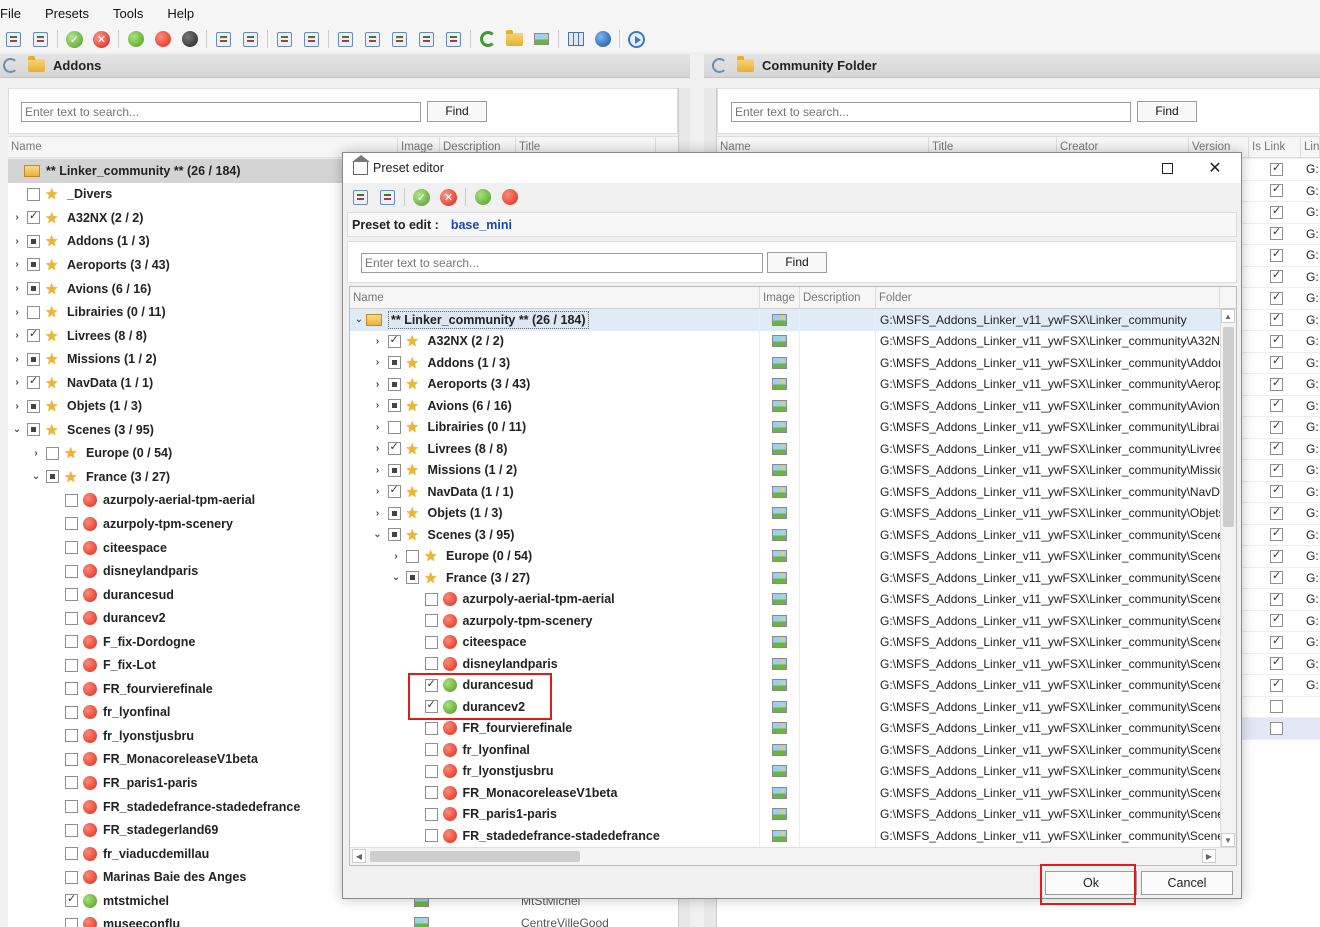  Describe the element at coordinates (312, 39) in the screenshot. I see `export-icon` at that location.